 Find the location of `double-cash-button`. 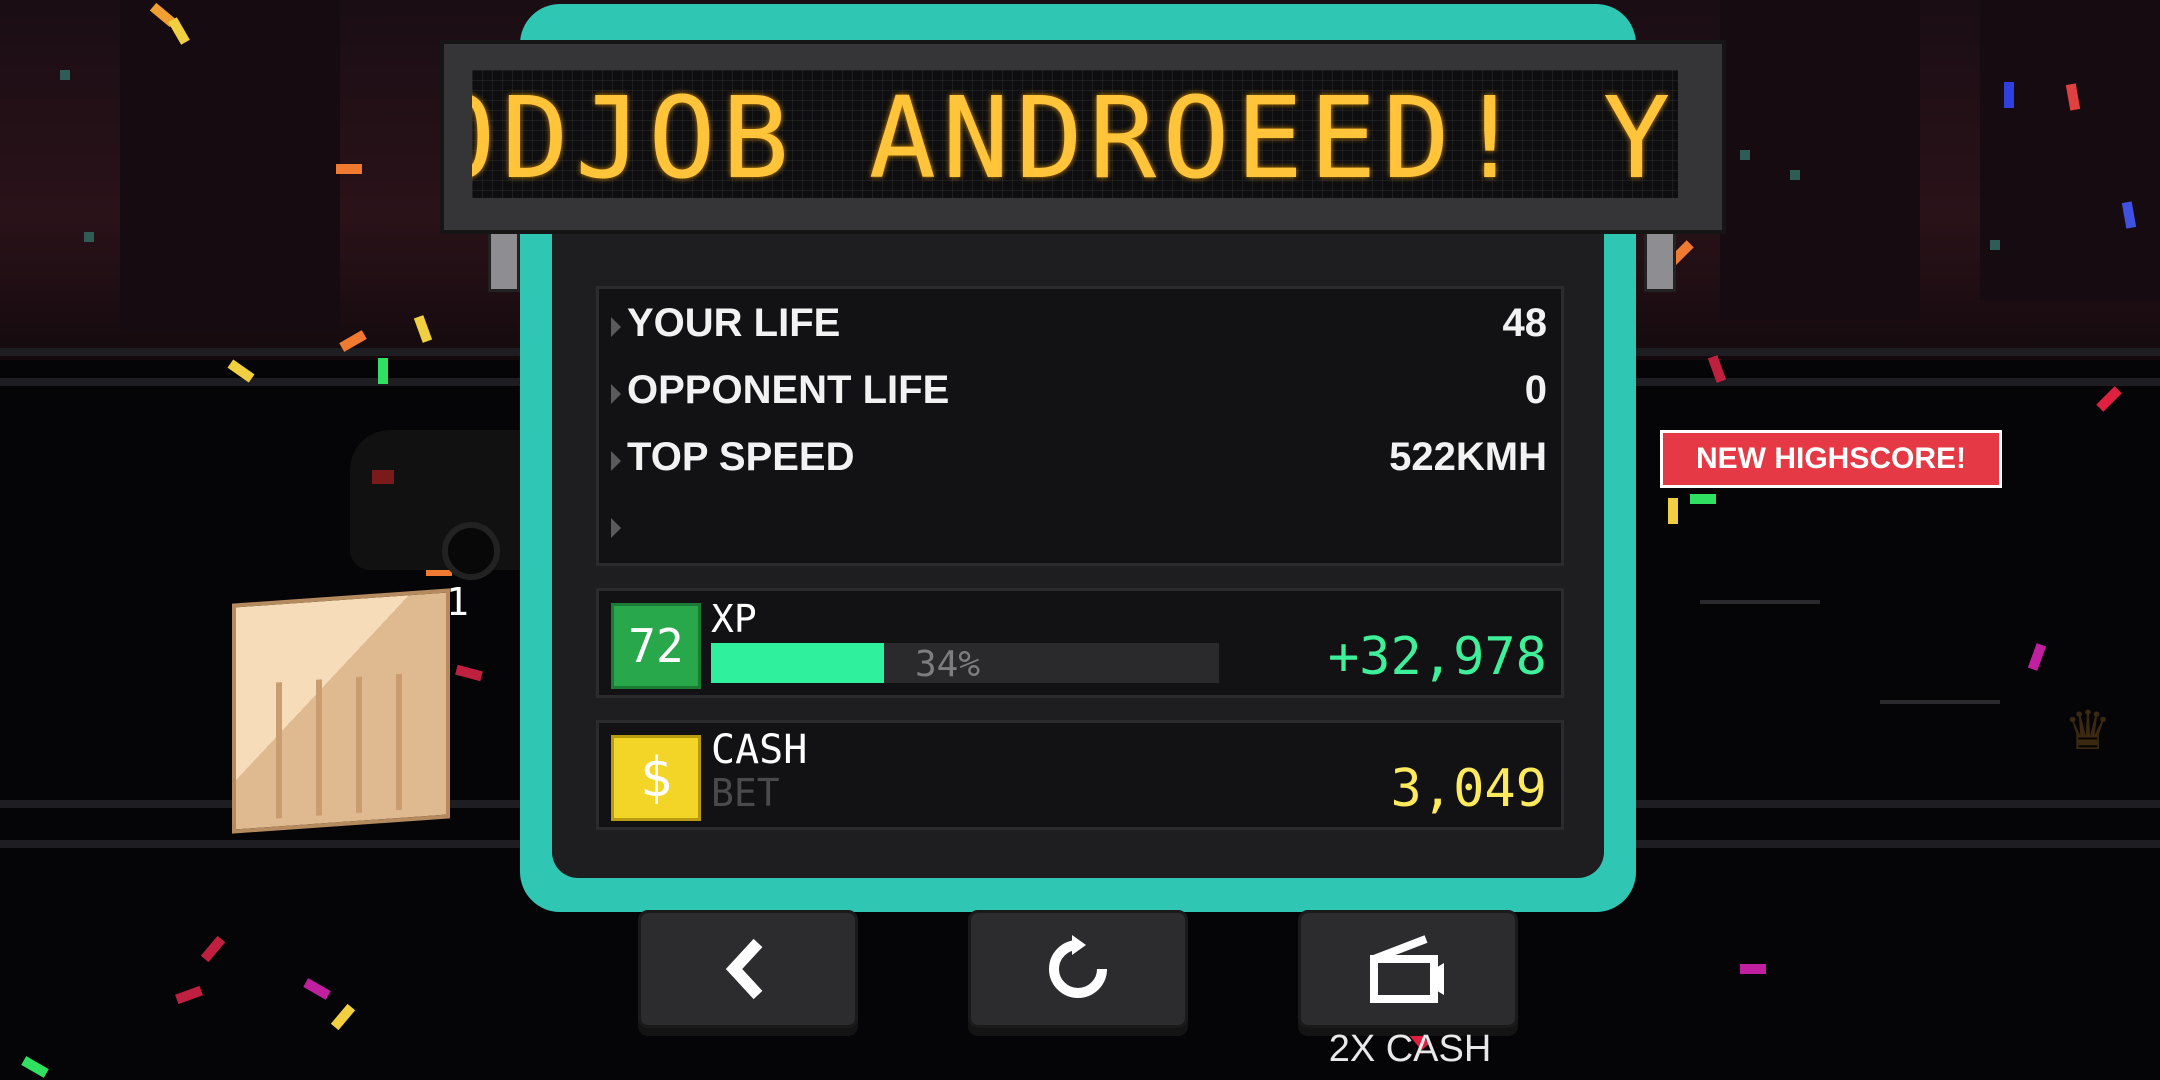

double-cash-button is located at coordinates (1408, 969).